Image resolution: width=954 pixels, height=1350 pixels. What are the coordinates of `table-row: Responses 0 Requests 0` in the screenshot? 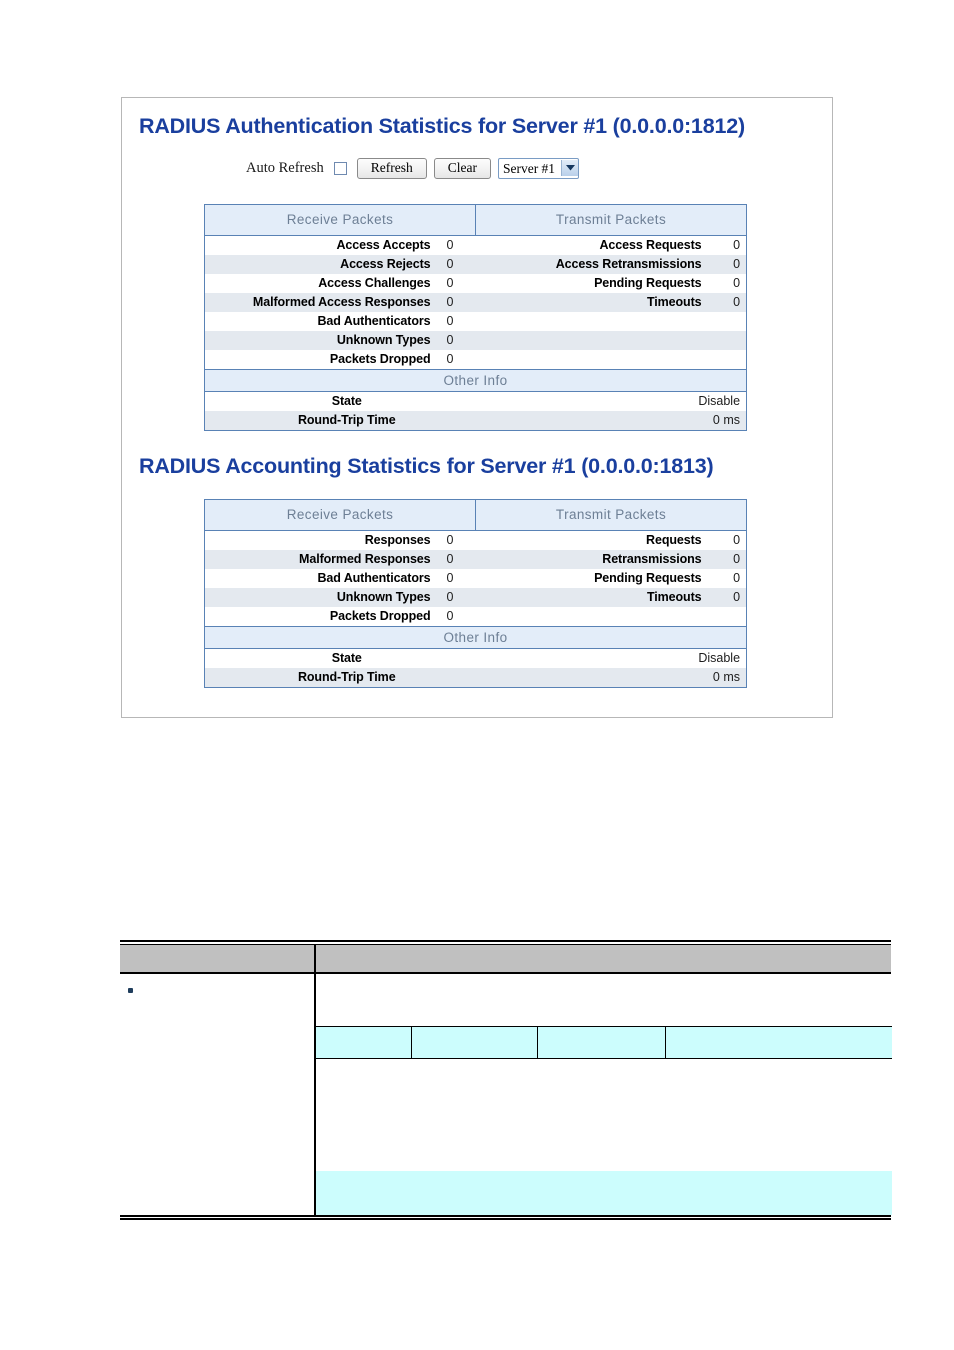 It's located at (475, 540).